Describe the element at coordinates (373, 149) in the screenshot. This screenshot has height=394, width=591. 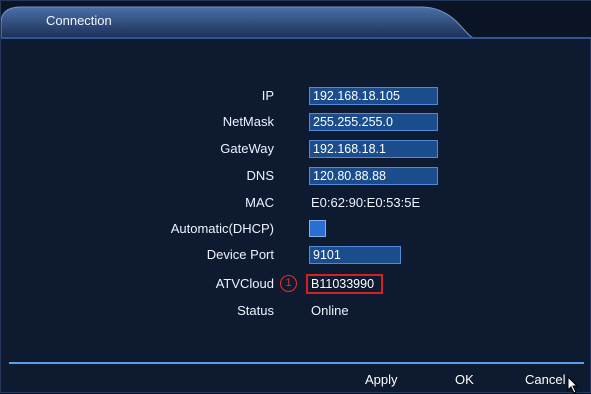
I see `gateway-input: 192.168.18.1` at that location.